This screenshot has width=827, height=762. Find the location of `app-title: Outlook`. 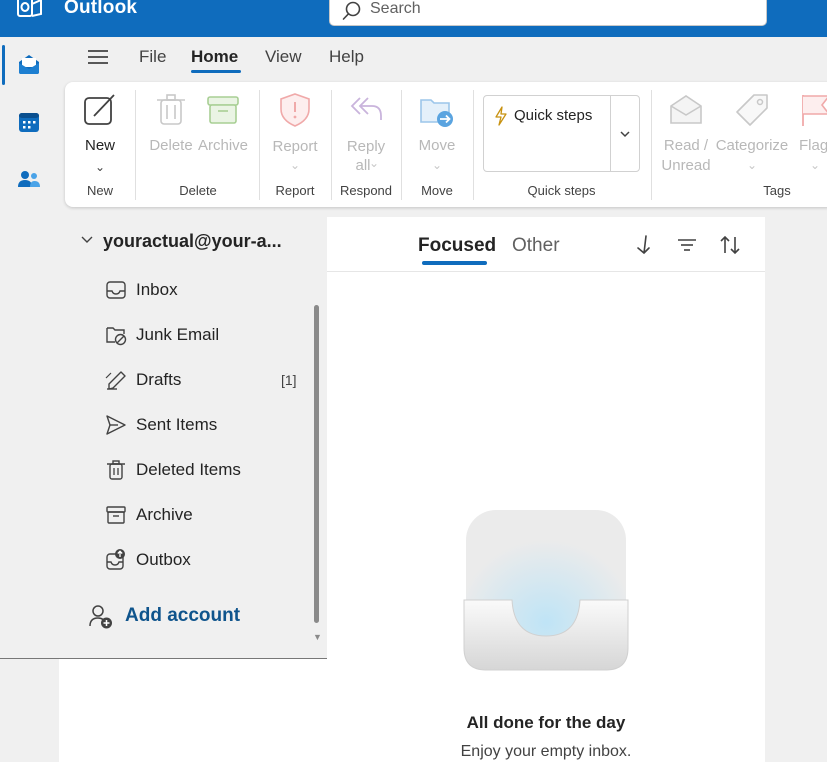

app-title: Outlook is located at coordinates (101, 9).